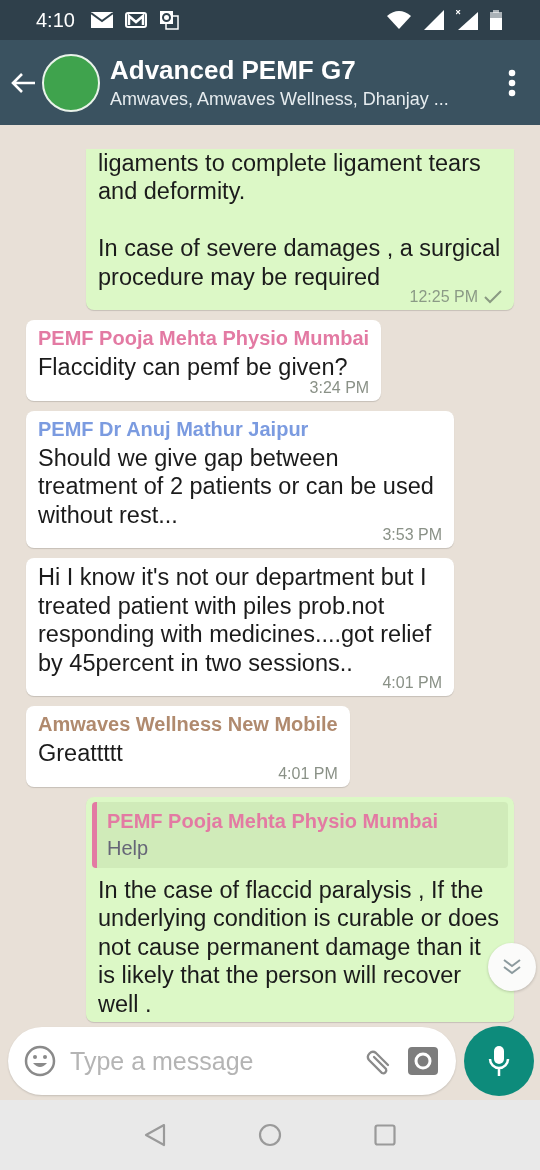 Image resolution: width=540 pixels, height=1170 pixels. Describe the element at coordinates (300, 229) in the screenshot. I see `outgoing-message-bubble: ligaments to complete ligament tears and deformity. In case of severe damages , a surgical procedure may be required 12:25 PM` at that location.